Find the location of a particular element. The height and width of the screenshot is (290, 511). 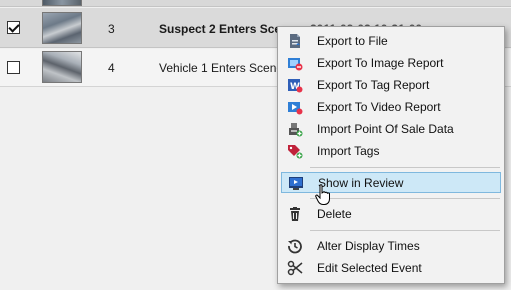

menu-item-alter-display-times: Alter Display Times is located at coordinates (391, 246).